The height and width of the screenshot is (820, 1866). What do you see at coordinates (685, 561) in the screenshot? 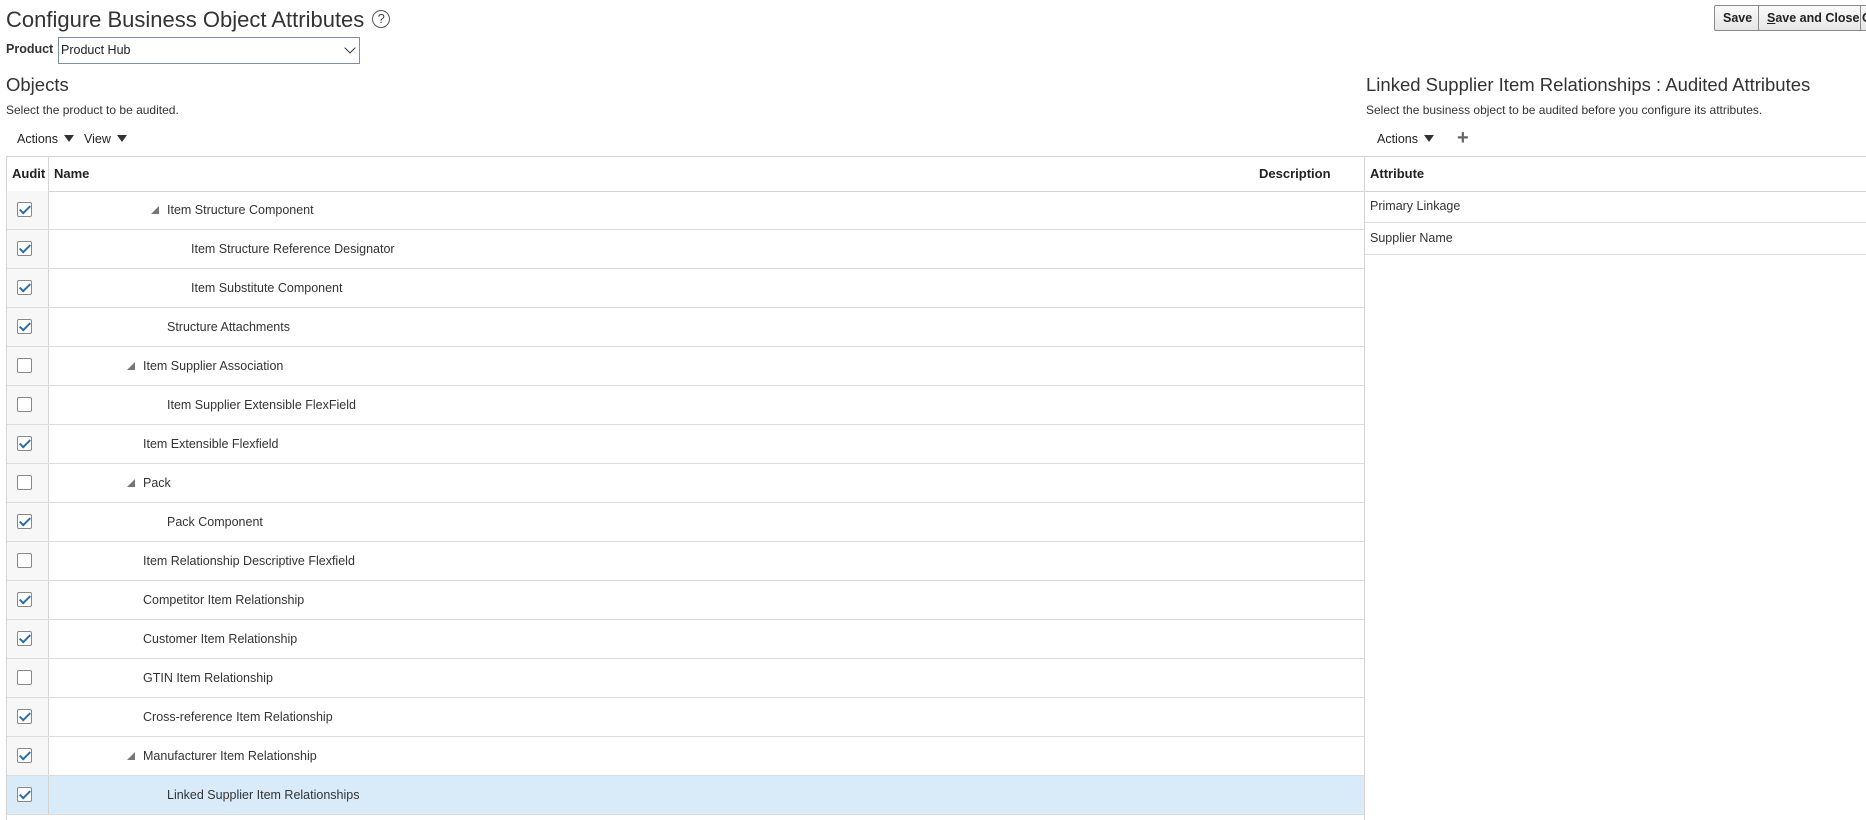
I see `table-row: Item Relationship Descriptive Flexfield` at bounding box center [685, 561].